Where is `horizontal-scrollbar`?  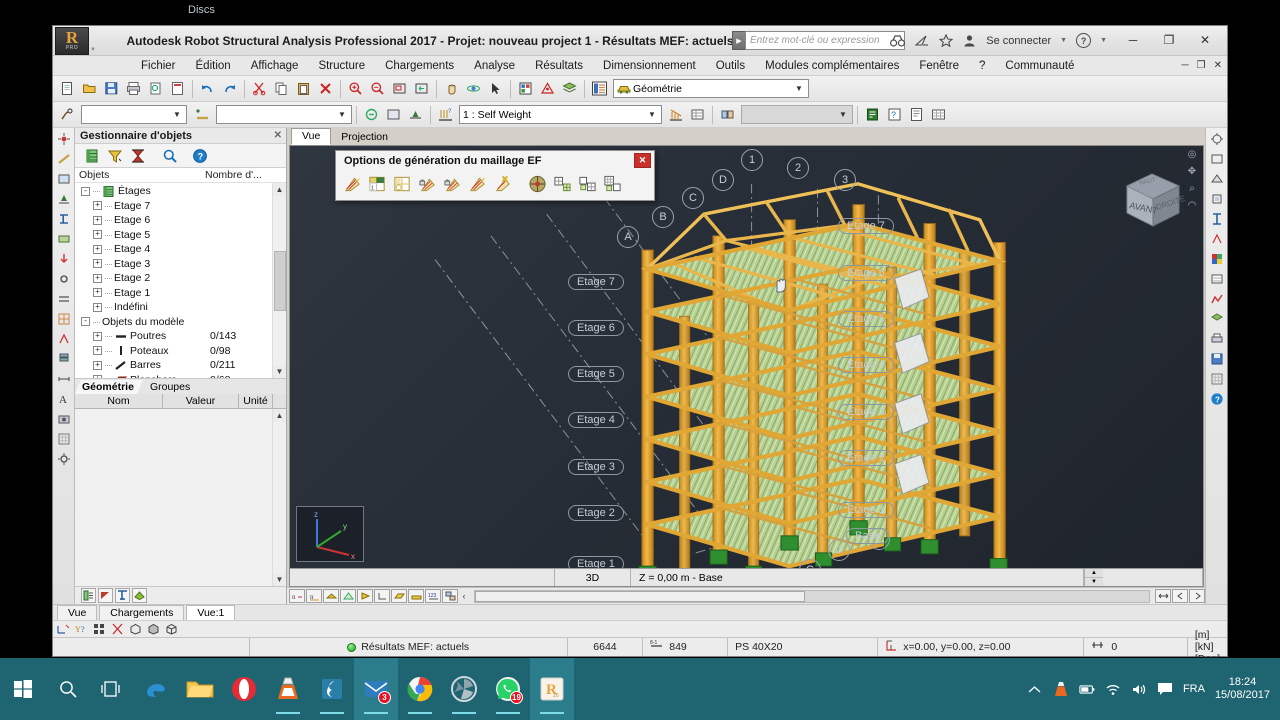 horizontal-scrollbar is located at coordinates (812, 596).